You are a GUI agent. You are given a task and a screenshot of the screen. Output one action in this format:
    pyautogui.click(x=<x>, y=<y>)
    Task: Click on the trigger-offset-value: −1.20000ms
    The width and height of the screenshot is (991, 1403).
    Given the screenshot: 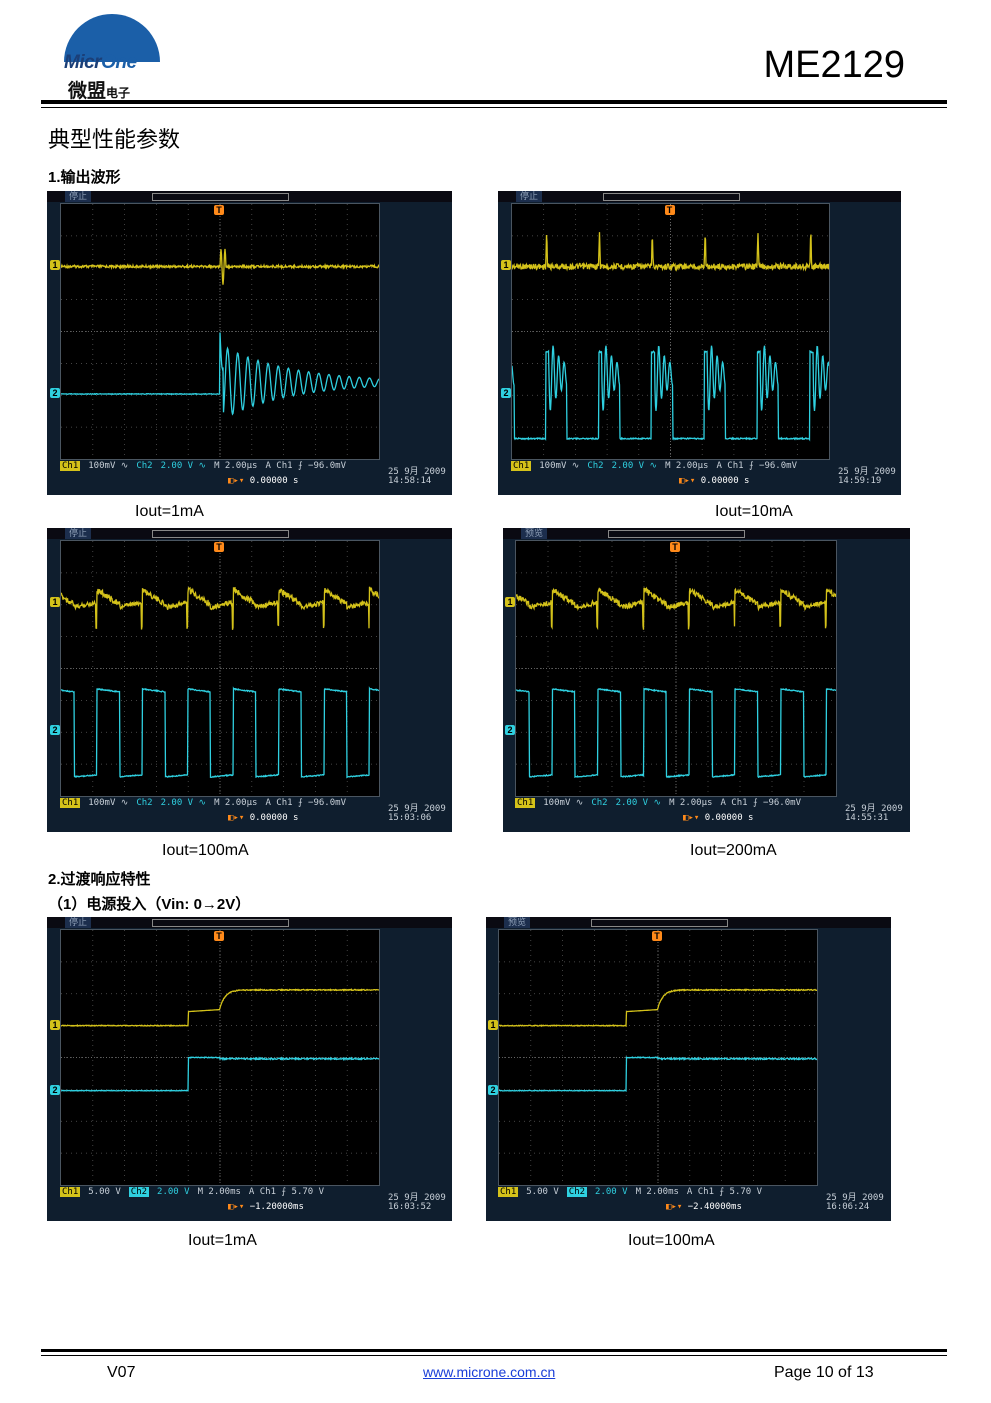 What is the action you would take?
    pyautogui.click(x=276, y=1207)
    